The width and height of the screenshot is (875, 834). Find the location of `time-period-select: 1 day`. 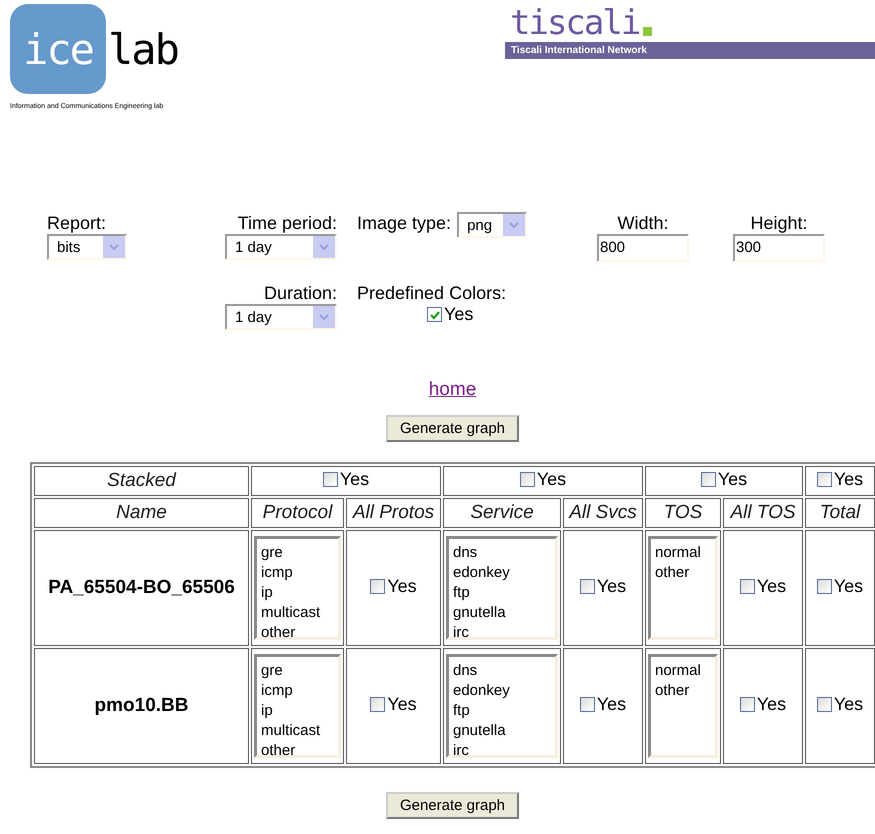

time-period-select: 1 day is located at coordinates (281, 247).